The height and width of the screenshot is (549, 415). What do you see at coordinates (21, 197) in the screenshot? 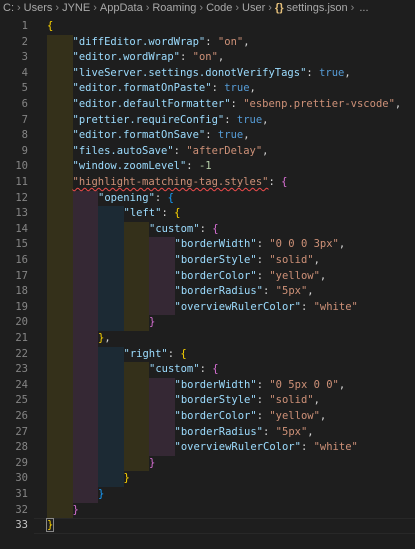
I see `line-number: 12` at bounding box center [21, 197].